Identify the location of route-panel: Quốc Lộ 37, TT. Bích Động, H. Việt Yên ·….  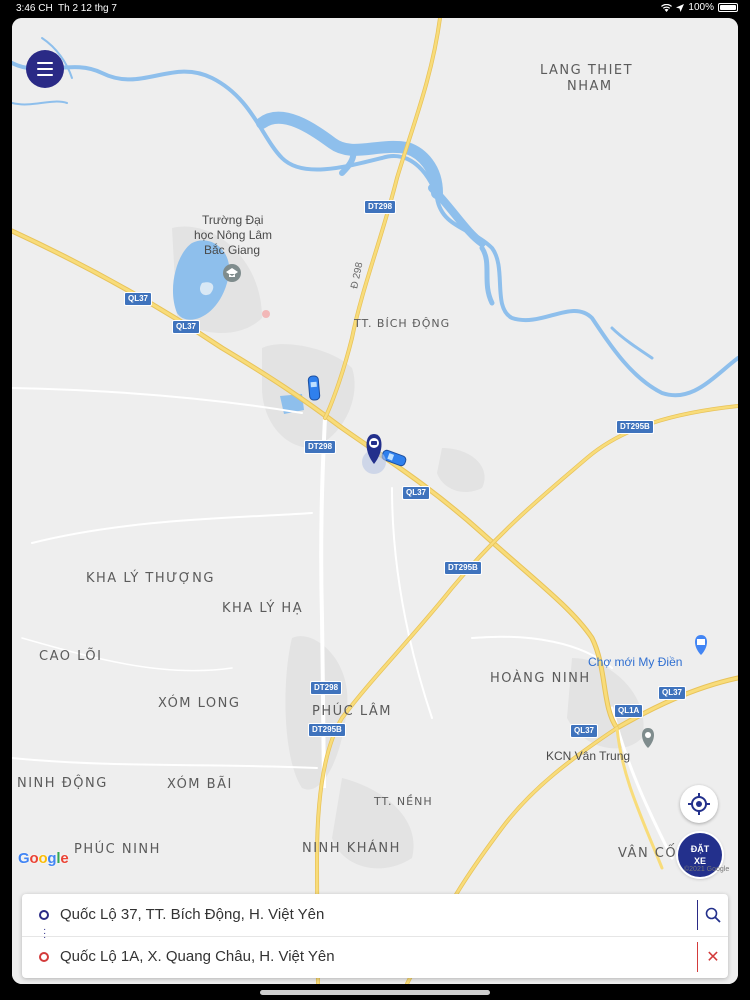
(375, 936).